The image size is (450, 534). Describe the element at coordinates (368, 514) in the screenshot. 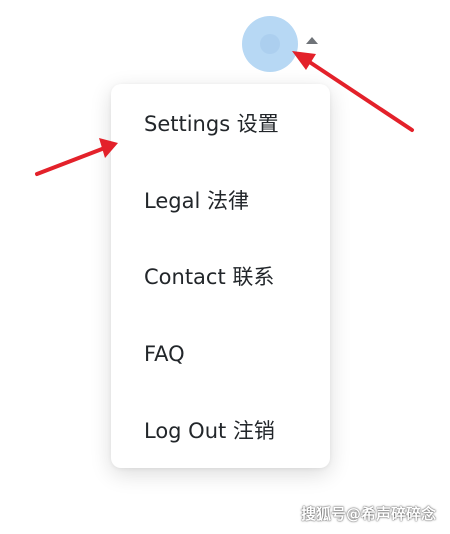

I see `watermark: 搜狐号@希声碎碎念` at that location.